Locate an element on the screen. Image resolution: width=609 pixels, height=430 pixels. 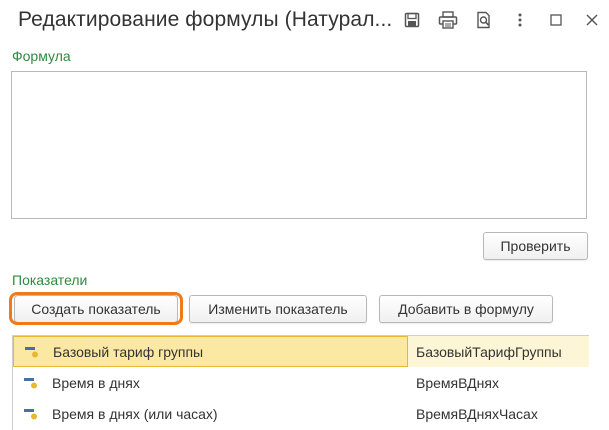
name-cell: Время в днях is located at coordinates (210, 382).